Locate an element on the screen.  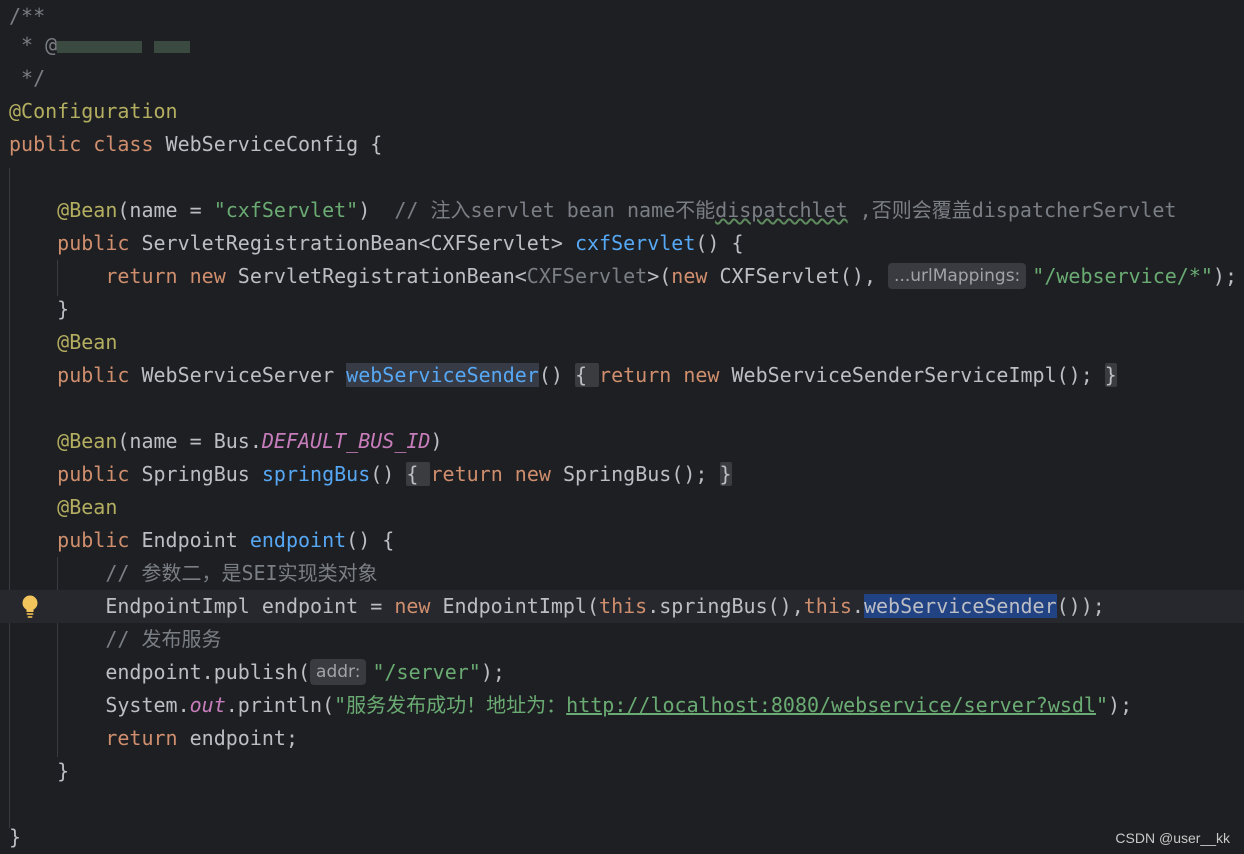
code-line: public Endpoint endpoint() { is located at coordinates (226, 540).